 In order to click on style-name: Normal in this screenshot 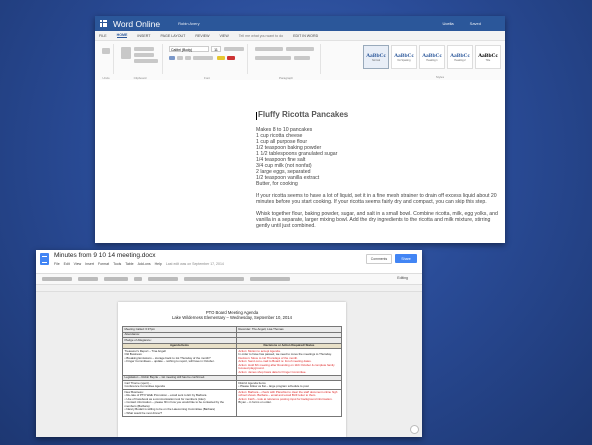, I will do `click(376, 60)`.